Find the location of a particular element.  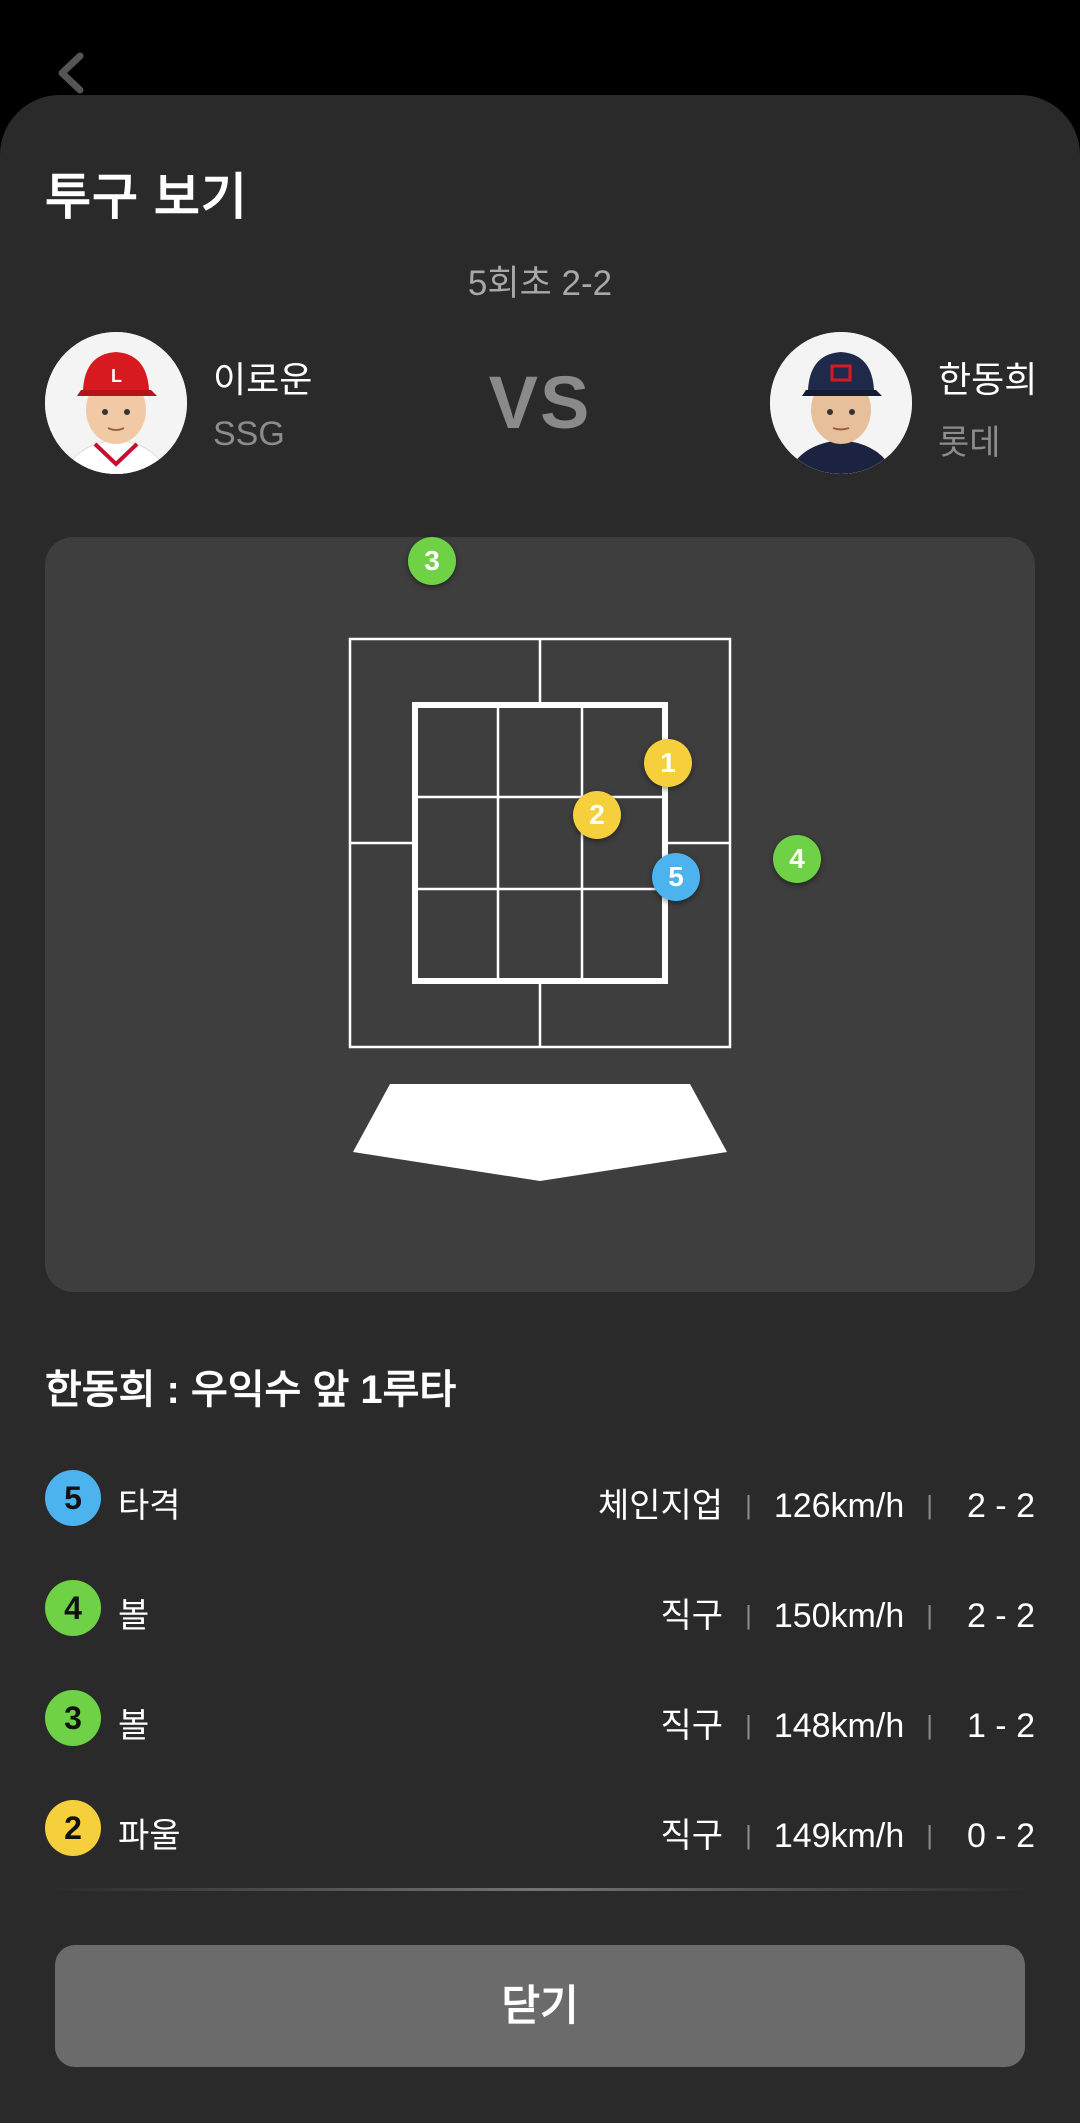

pitch-speed: 149km/h is located at coordinates (839, 1836).